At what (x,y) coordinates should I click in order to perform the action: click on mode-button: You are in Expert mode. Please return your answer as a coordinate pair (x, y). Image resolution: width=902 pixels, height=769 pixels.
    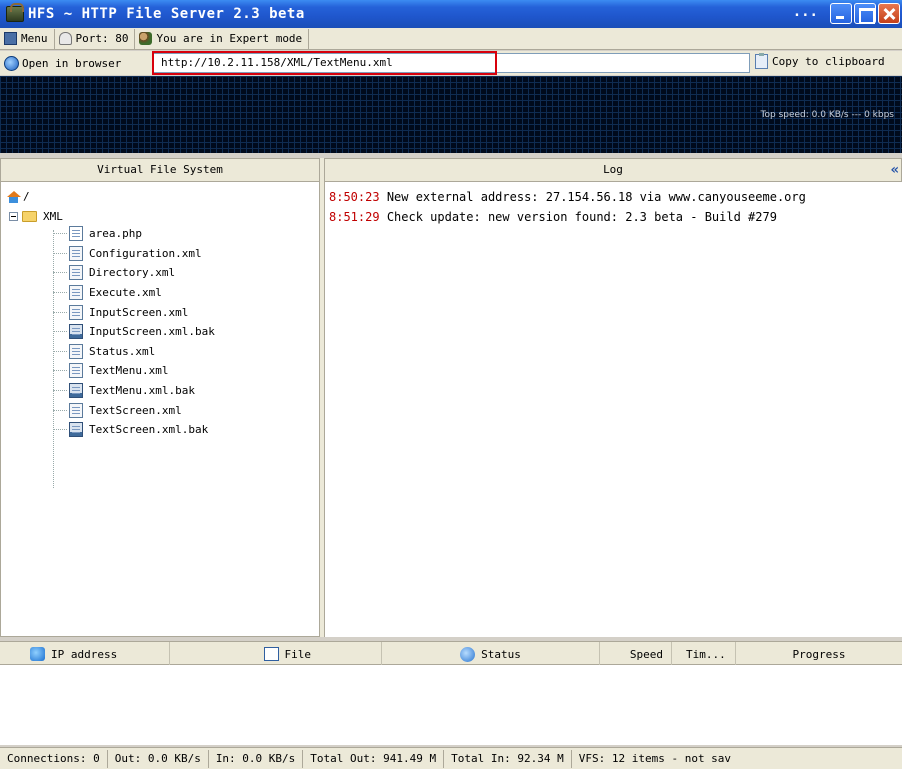
    Looking at the image, I should click on (222, 38).